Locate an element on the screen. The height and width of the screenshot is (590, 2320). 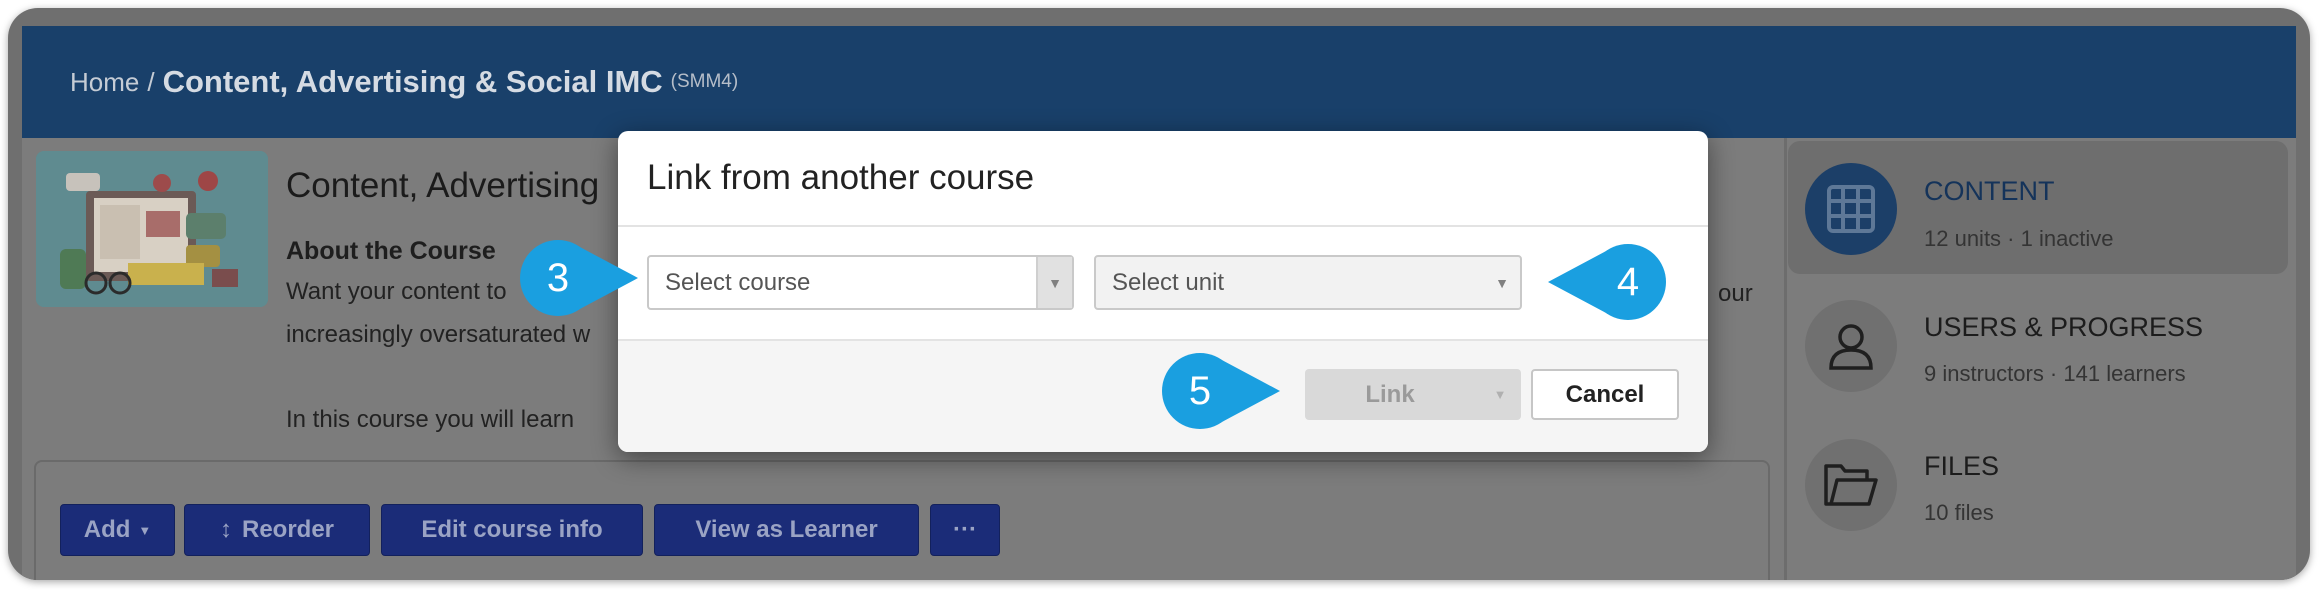
reorder-button: ↕ Reorder is located at coordinates (277, 530).